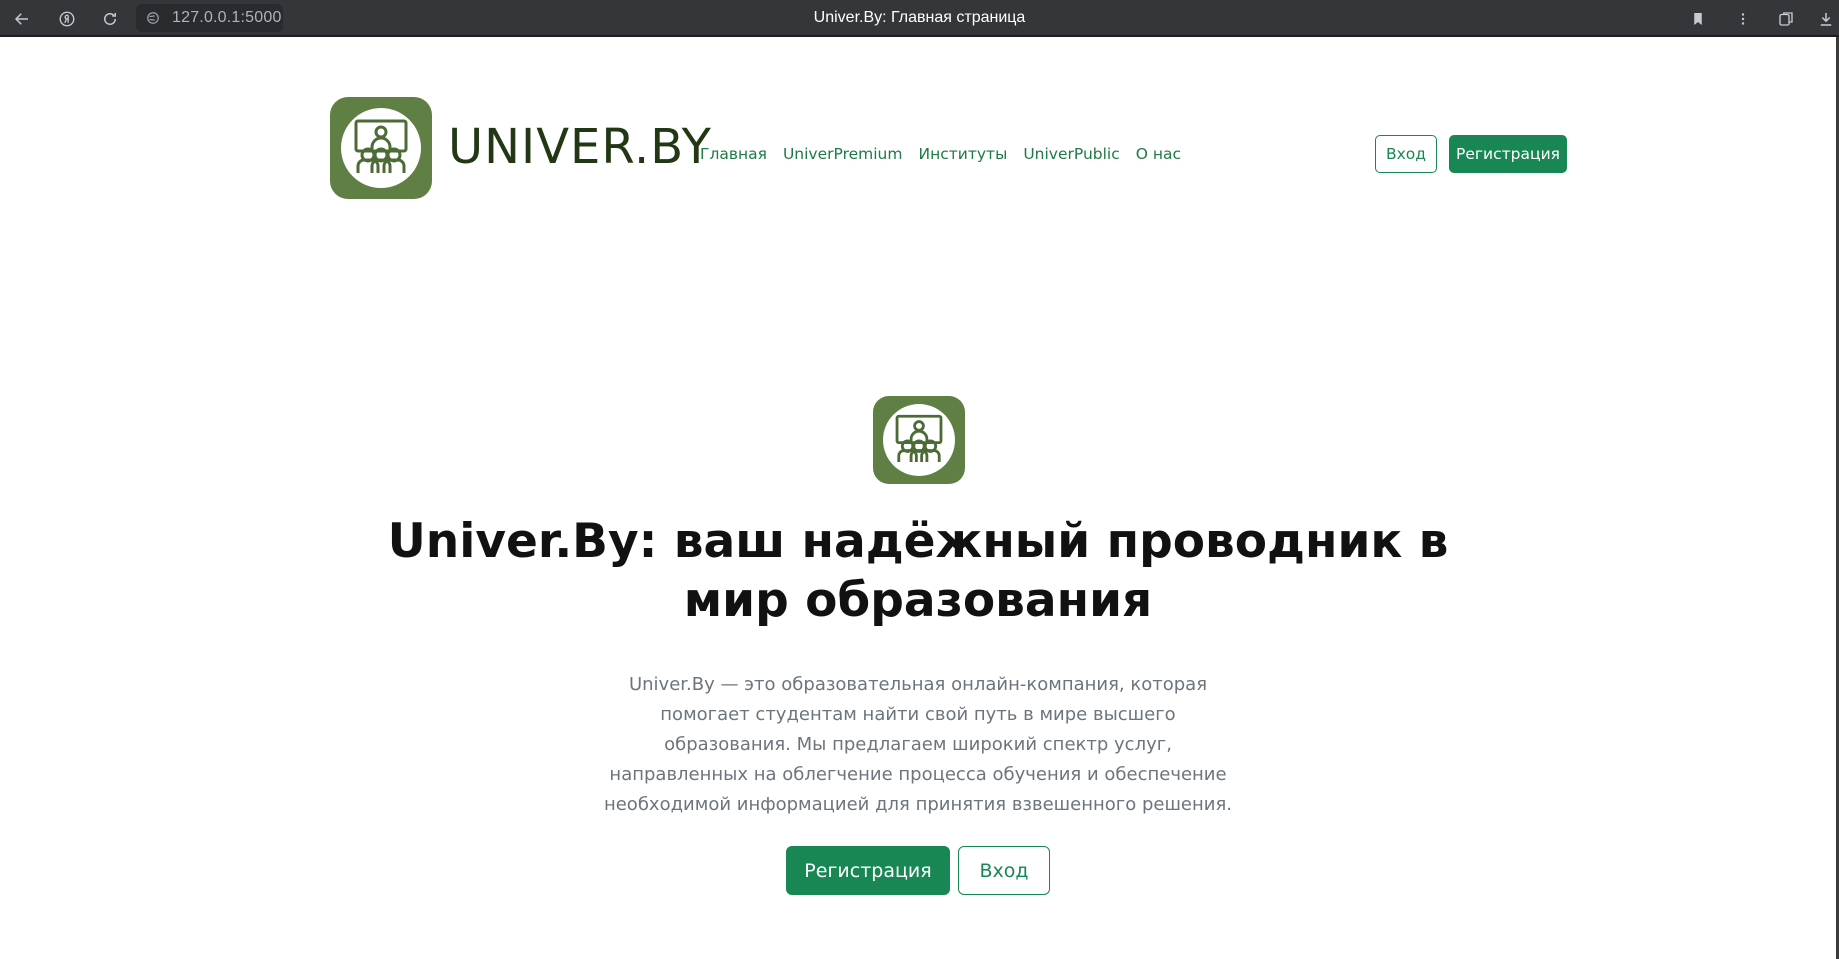  What do you see at coordinates (1158, 154) in the screenshot?
I see `nav-link-about: О нас` at bounding box center [1158, 154].